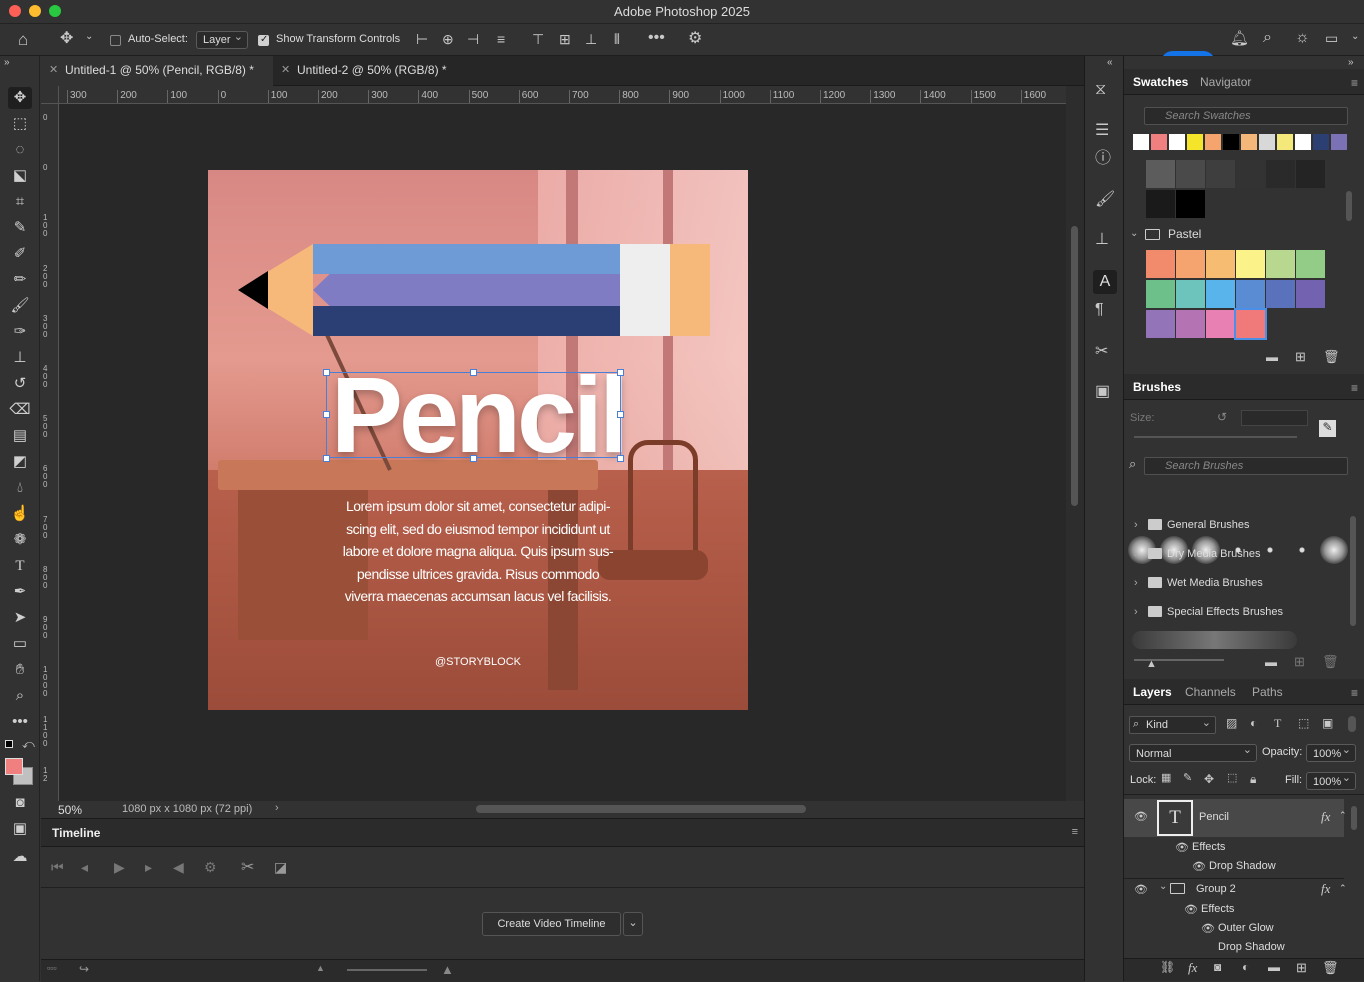 This screenshot has width=1364, height=982. I want to click on workspace-chevron-icon: ⌄, so click(1355, 37).